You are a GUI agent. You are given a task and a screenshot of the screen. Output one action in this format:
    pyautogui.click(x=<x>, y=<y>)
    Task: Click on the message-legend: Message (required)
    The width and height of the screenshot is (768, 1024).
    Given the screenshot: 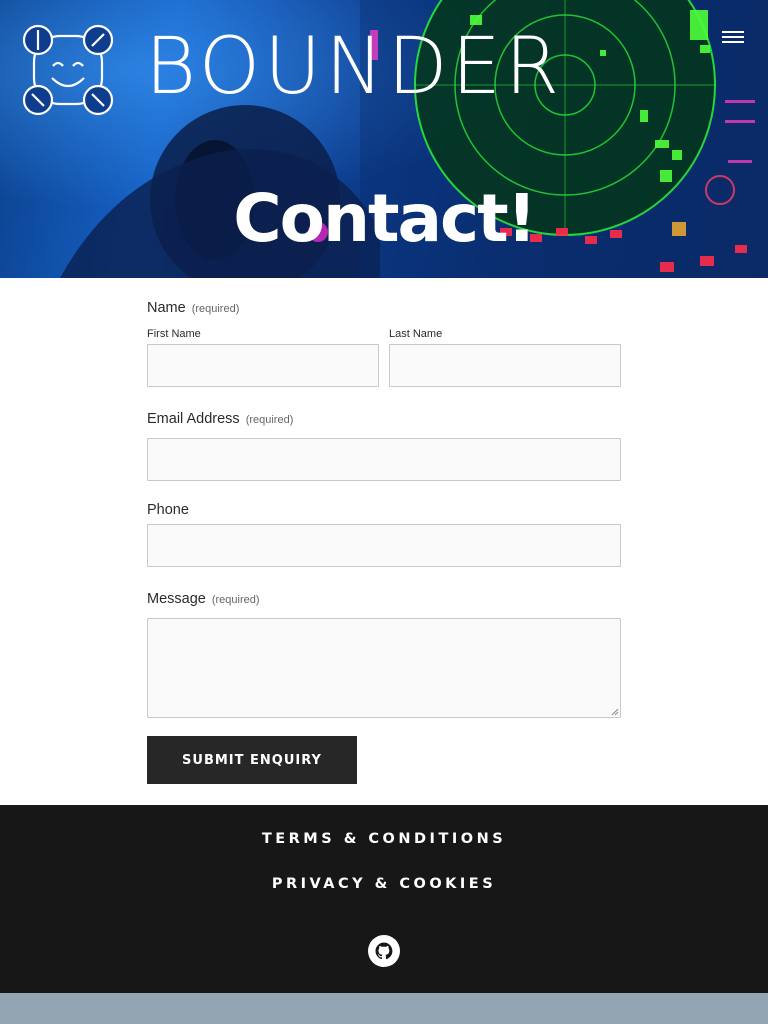 What is the action you would take?
    pyautogui.click(x=203, y=599)
    